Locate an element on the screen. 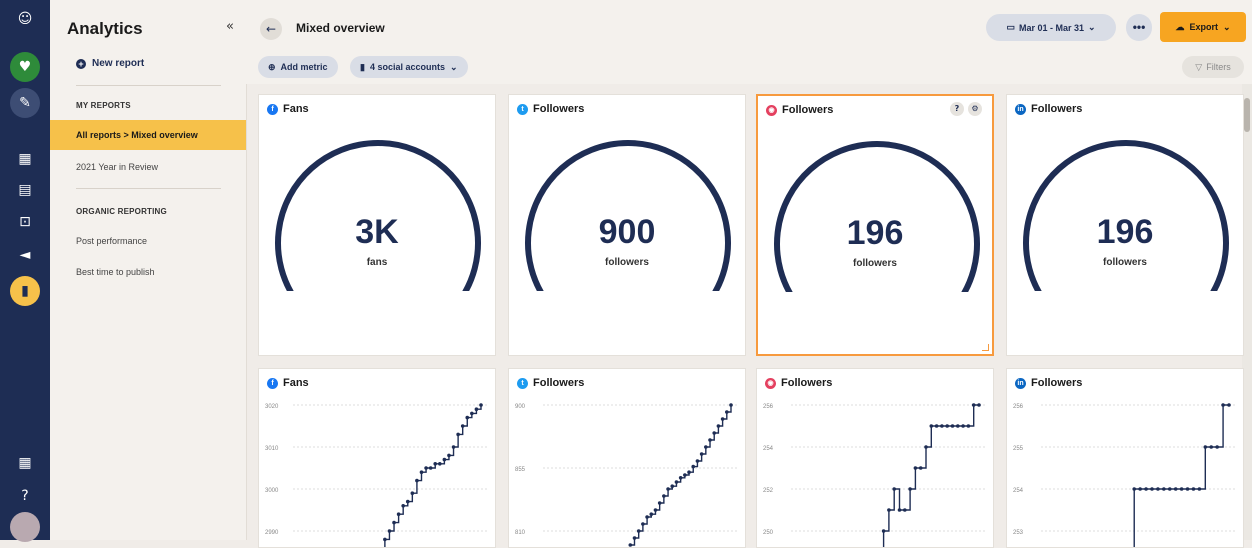 This screenshot has height=548, width=1252. social-accounts-dropdown: ▮ 4 social accounts ⌄ is located at coordinates (409, 67).